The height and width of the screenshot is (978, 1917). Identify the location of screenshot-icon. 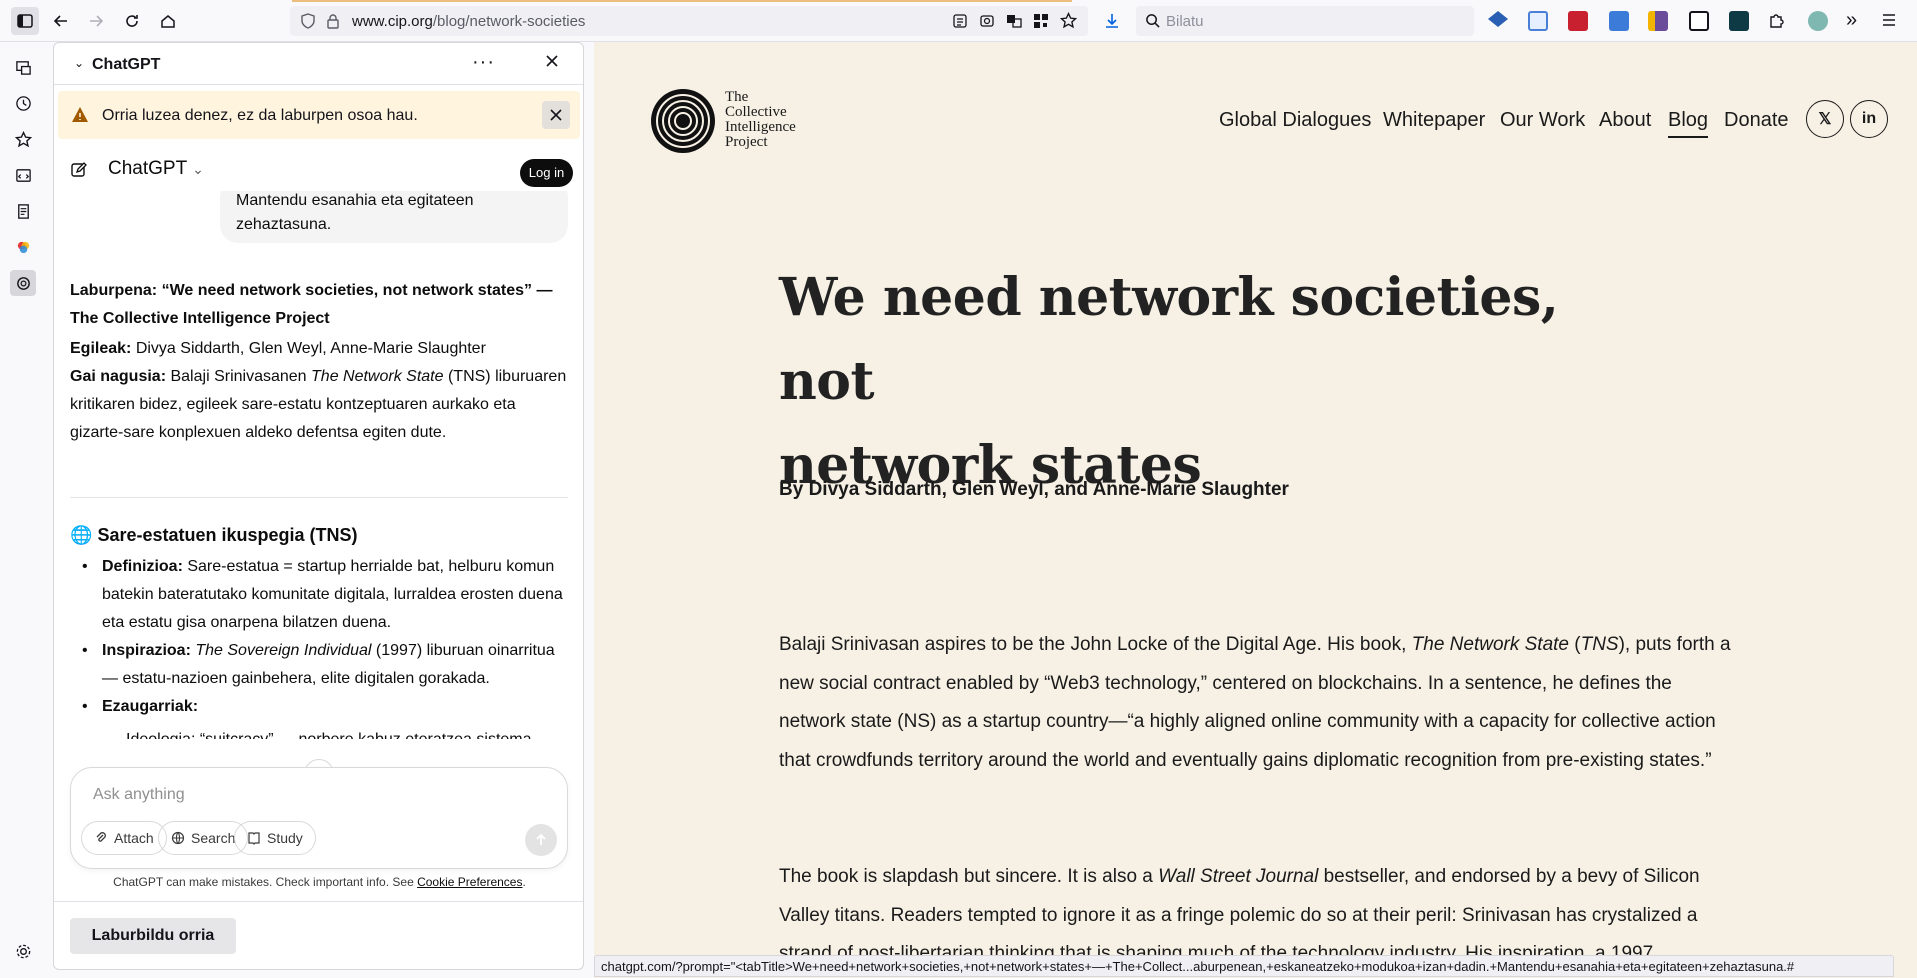
(987, 22).